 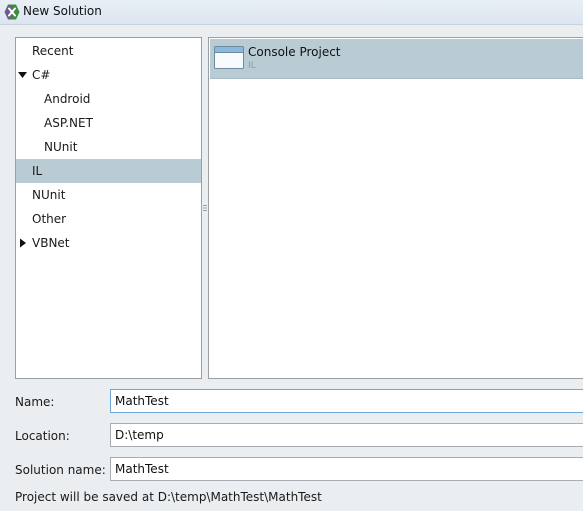 I want to click on category-item-il: IL, so click(x=108, y=171).